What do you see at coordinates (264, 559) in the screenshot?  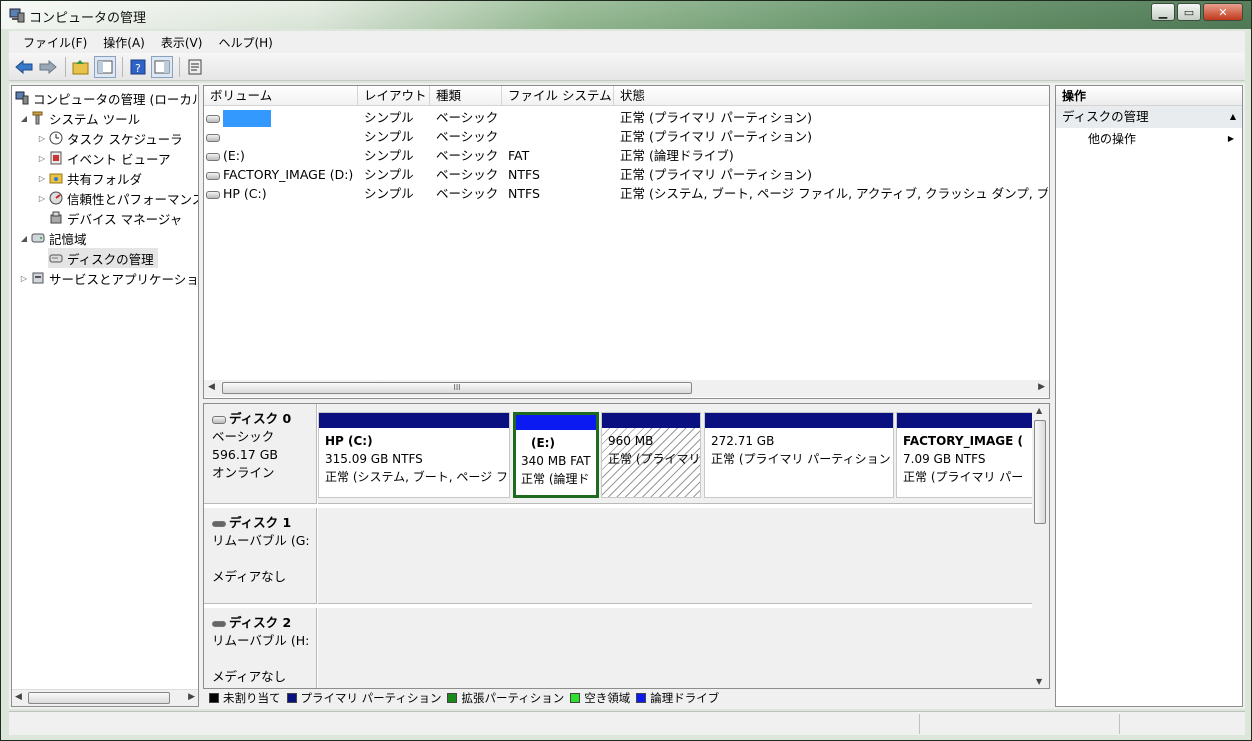 I see `disk-size` at bounding box center [264, 559].